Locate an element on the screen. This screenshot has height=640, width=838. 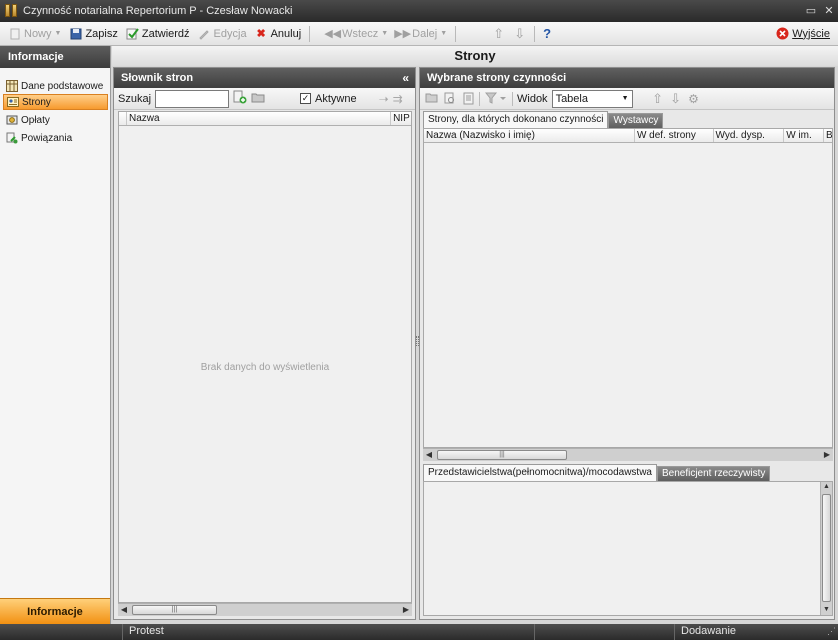
status-bar: Protest Dodawanie ⋰ is located at coordinates (419, 632).